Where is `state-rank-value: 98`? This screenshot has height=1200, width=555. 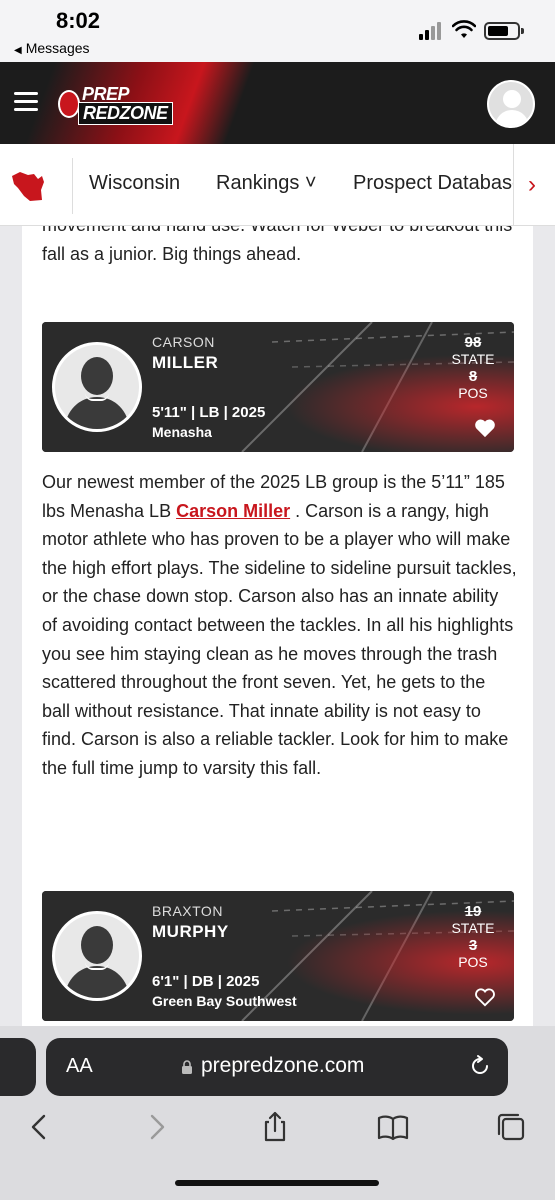 state-rank-value: 98 is located at coordinates (473, 342).